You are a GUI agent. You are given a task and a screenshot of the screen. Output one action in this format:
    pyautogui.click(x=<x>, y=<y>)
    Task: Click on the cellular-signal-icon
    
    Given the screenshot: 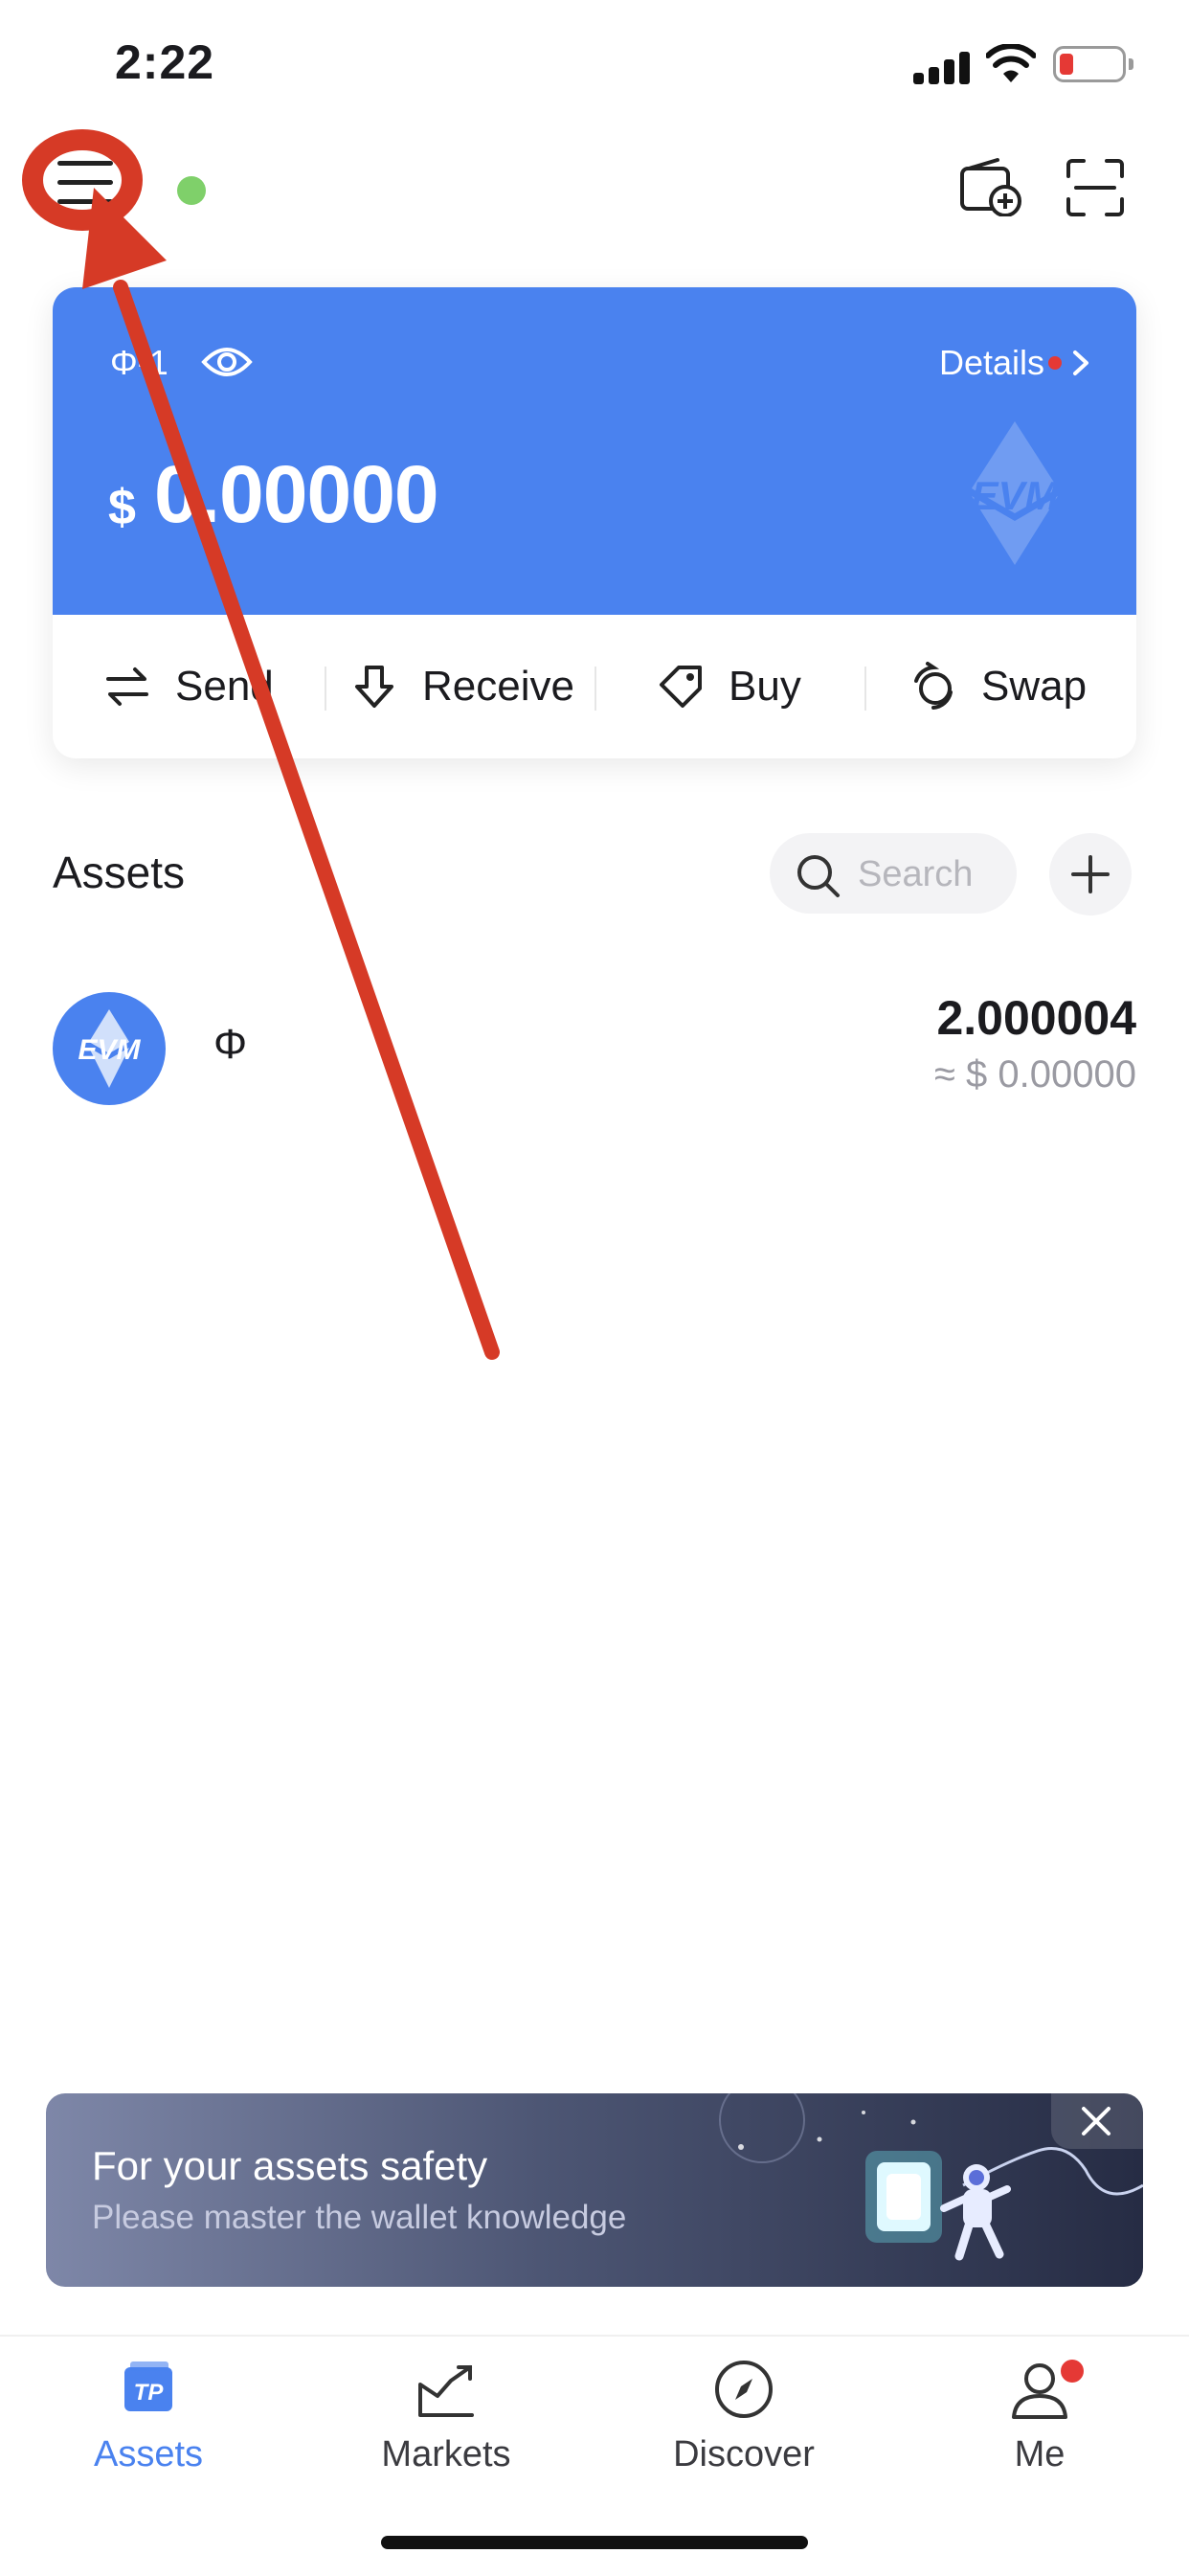 What is the action you would take?
    pyautogui.click(x=943, y=67)
    